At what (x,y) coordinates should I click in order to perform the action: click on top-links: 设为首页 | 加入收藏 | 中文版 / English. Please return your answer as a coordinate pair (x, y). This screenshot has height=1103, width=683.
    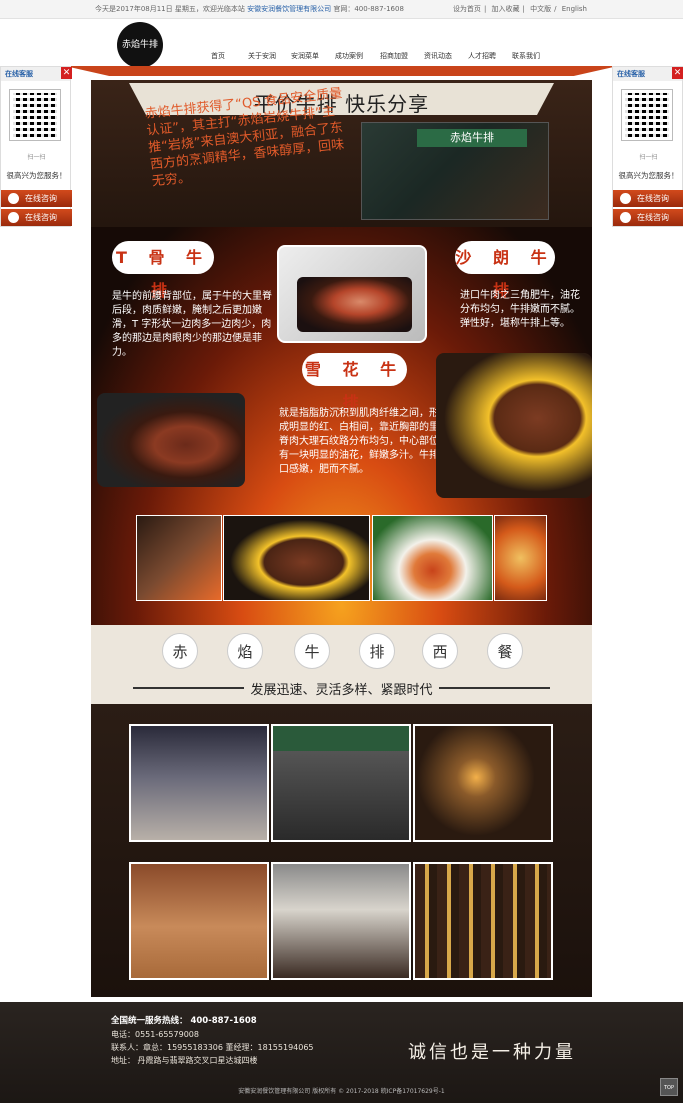
    Looking at the image, I should click on (519, 9).